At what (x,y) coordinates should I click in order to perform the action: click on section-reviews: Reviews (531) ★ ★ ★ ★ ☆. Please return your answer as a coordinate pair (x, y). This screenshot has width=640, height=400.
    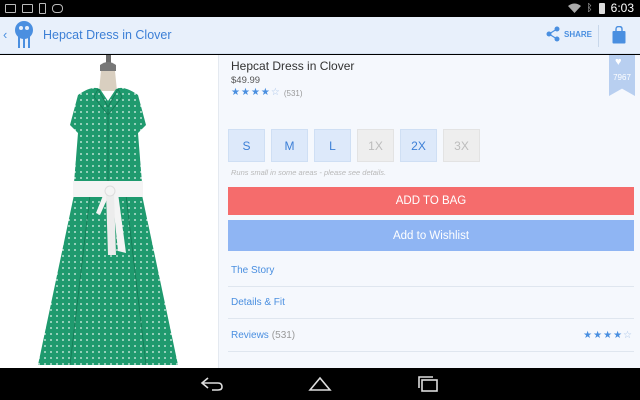
    Looking at the image, I should click on (431, 336).